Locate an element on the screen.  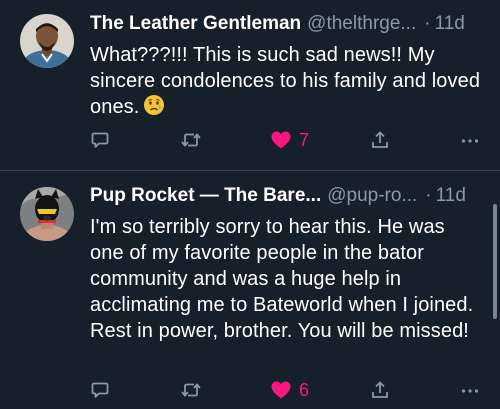
post-actions: 7 is located at coordinates (285, 140).